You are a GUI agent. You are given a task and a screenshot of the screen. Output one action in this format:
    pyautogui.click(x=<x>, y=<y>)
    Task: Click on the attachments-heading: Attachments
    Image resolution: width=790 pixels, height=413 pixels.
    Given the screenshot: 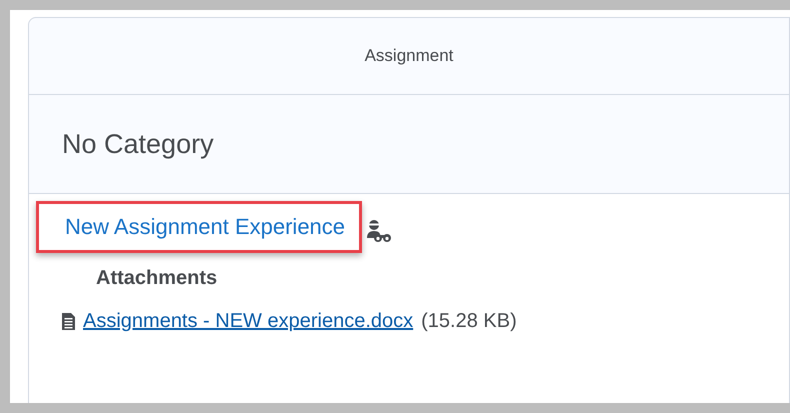 What is the action you would take?
    pyautogui.click(x=156, y=278)
    